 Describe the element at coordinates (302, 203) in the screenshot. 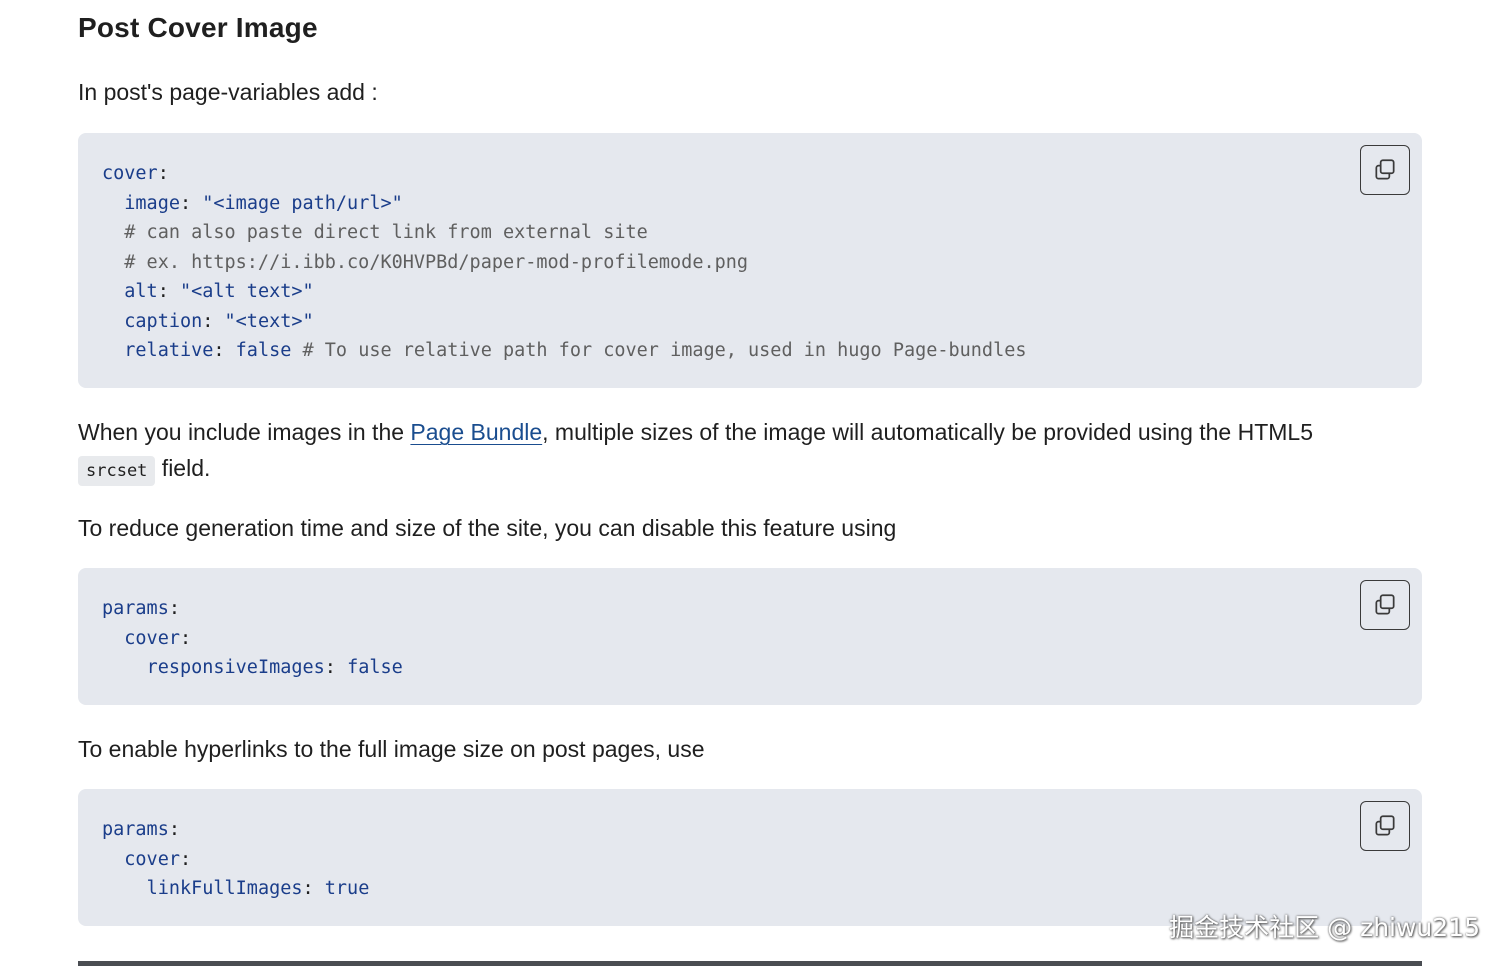

I see `code-value: "<image path/url>"` at that location.